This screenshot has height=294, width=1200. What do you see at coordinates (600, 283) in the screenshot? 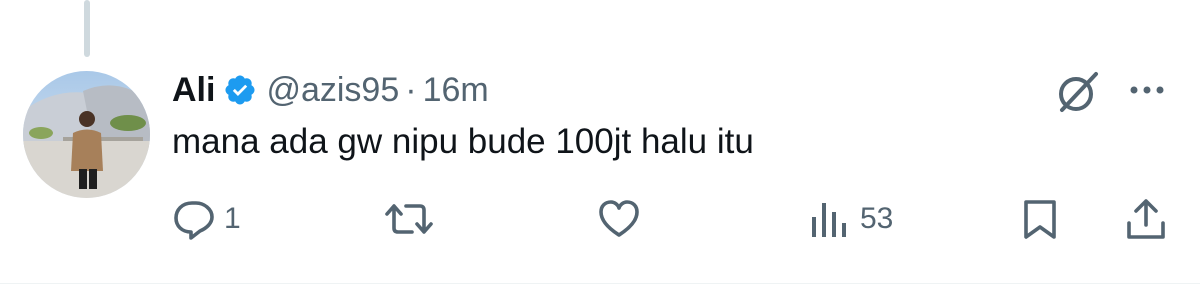
I see `tweet-divider` at bounding box center [600, 283].